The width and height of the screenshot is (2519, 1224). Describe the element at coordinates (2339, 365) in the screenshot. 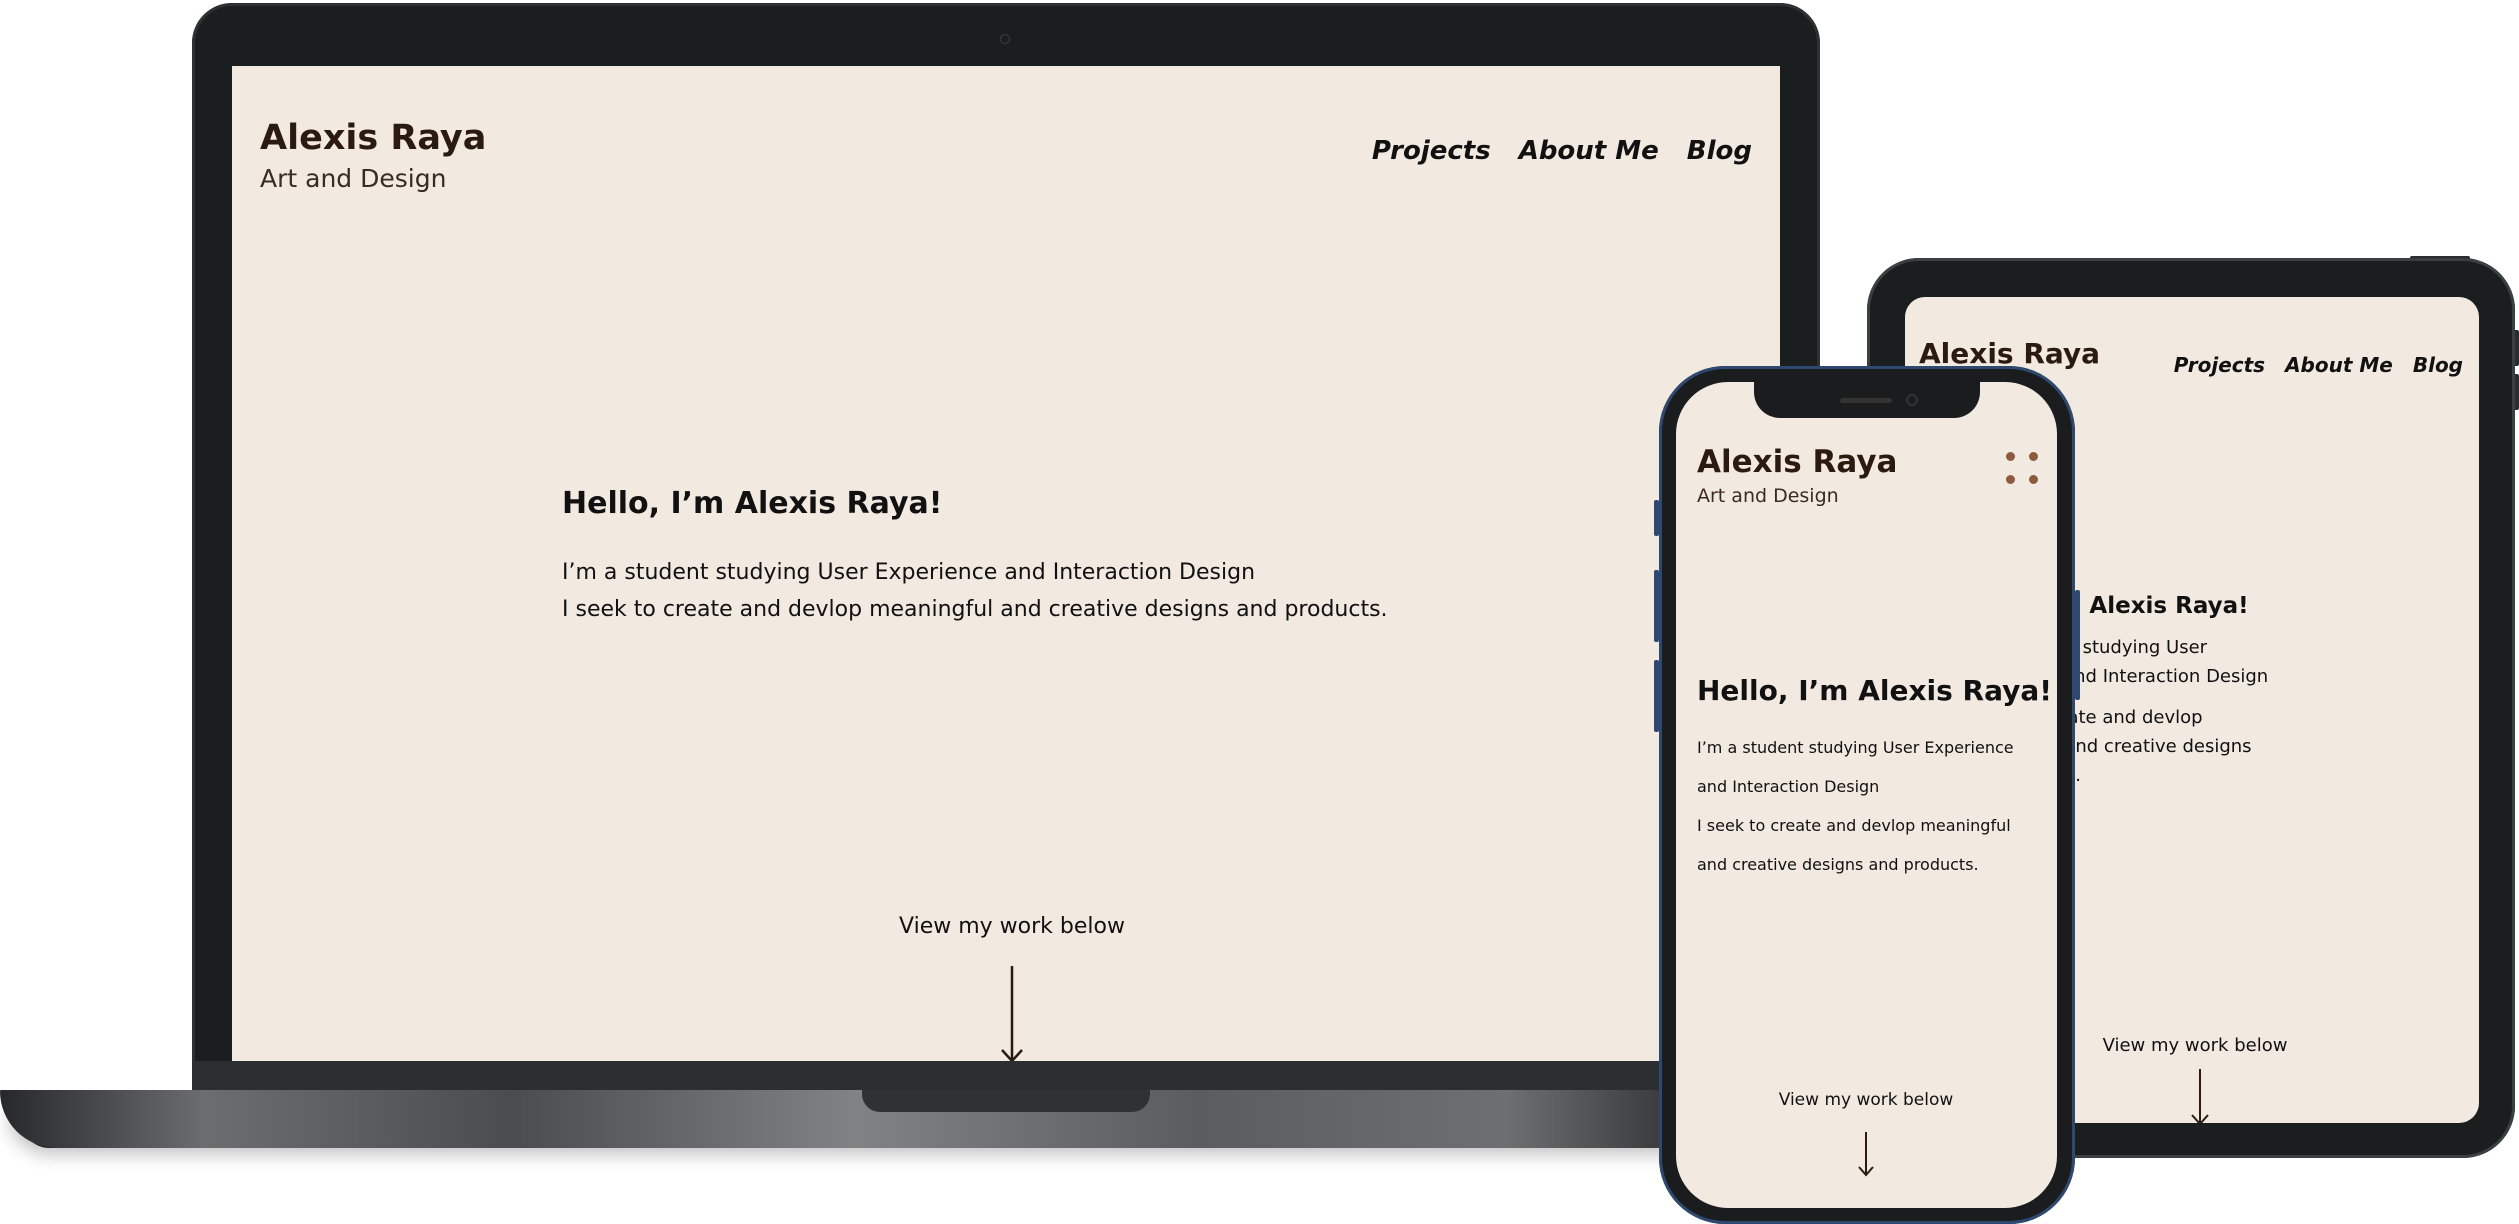

I see `tablet-nav-about-me: About Me` at that location.